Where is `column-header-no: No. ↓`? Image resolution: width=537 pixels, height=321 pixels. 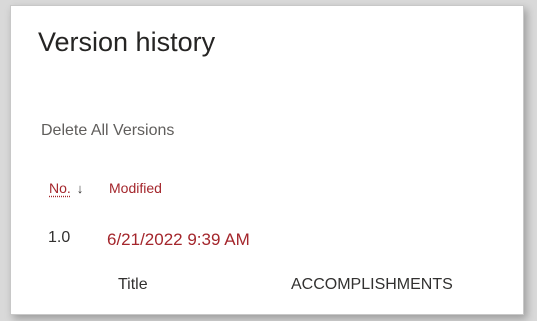 column-header-no: No. ↓ is located at coordinates (66, 188).